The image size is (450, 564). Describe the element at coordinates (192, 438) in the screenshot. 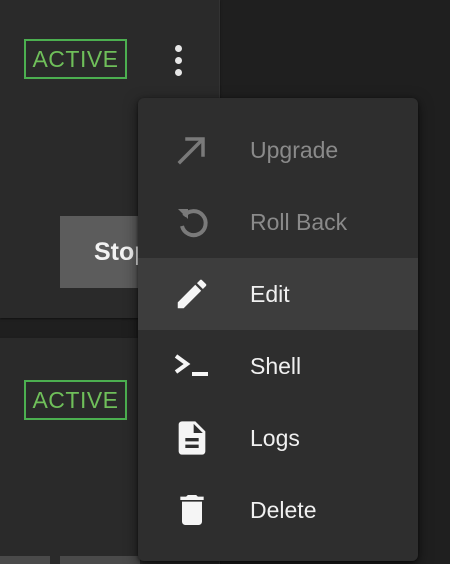

I see `document-icon` at that location.